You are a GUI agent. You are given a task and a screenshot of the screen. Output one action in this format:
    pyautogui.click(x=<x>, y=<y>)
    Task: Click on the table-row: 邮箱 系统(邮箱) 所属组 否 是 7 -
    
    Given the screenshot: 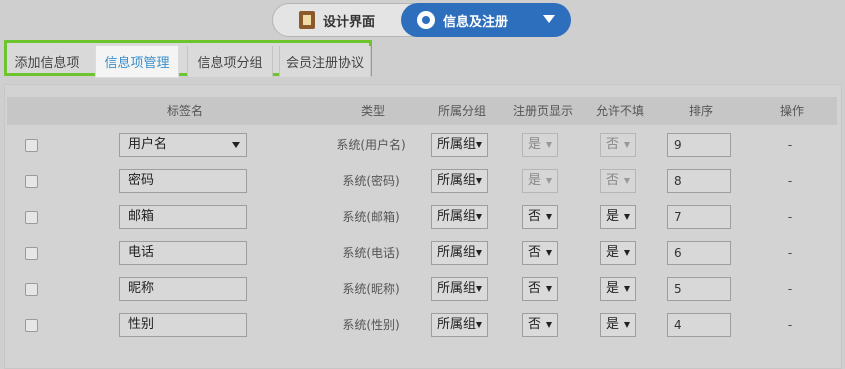 What is the action you would take?
    pyautogui.click(x=424, y=217)
    